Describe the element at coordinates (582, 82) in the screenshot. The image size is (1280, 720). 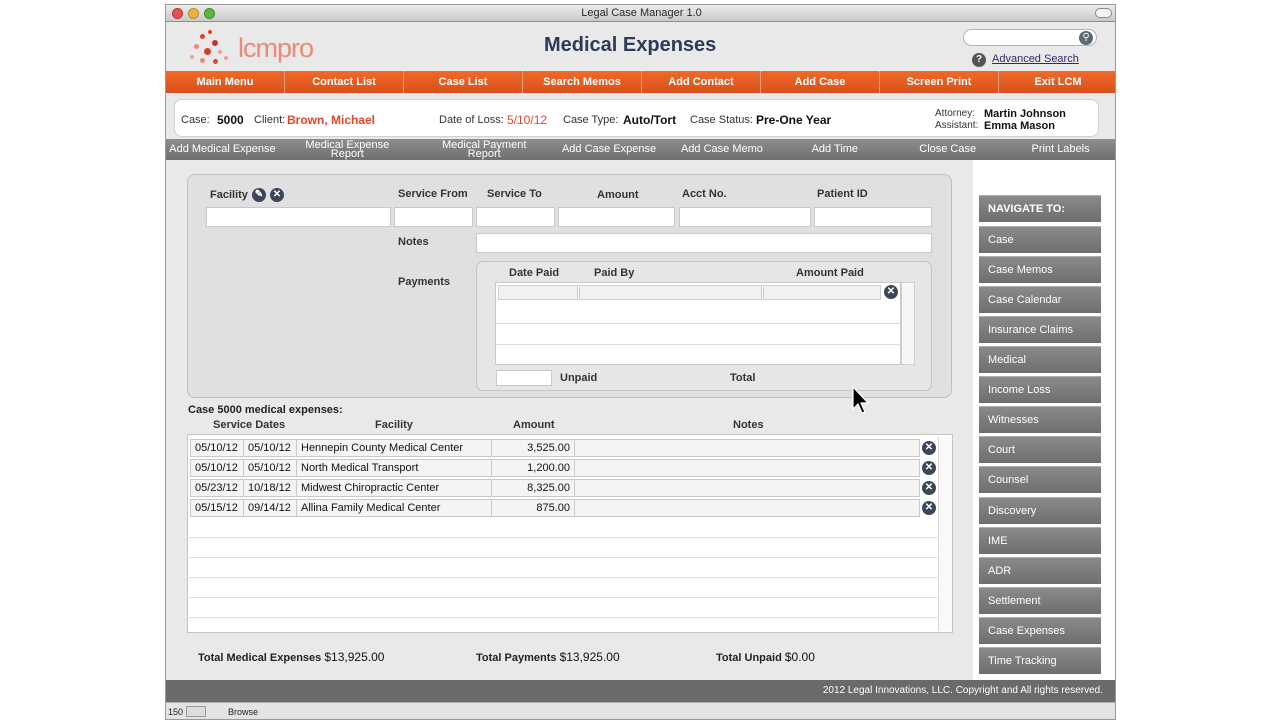
I see `menu-search-memos: Search Memos` at that location.